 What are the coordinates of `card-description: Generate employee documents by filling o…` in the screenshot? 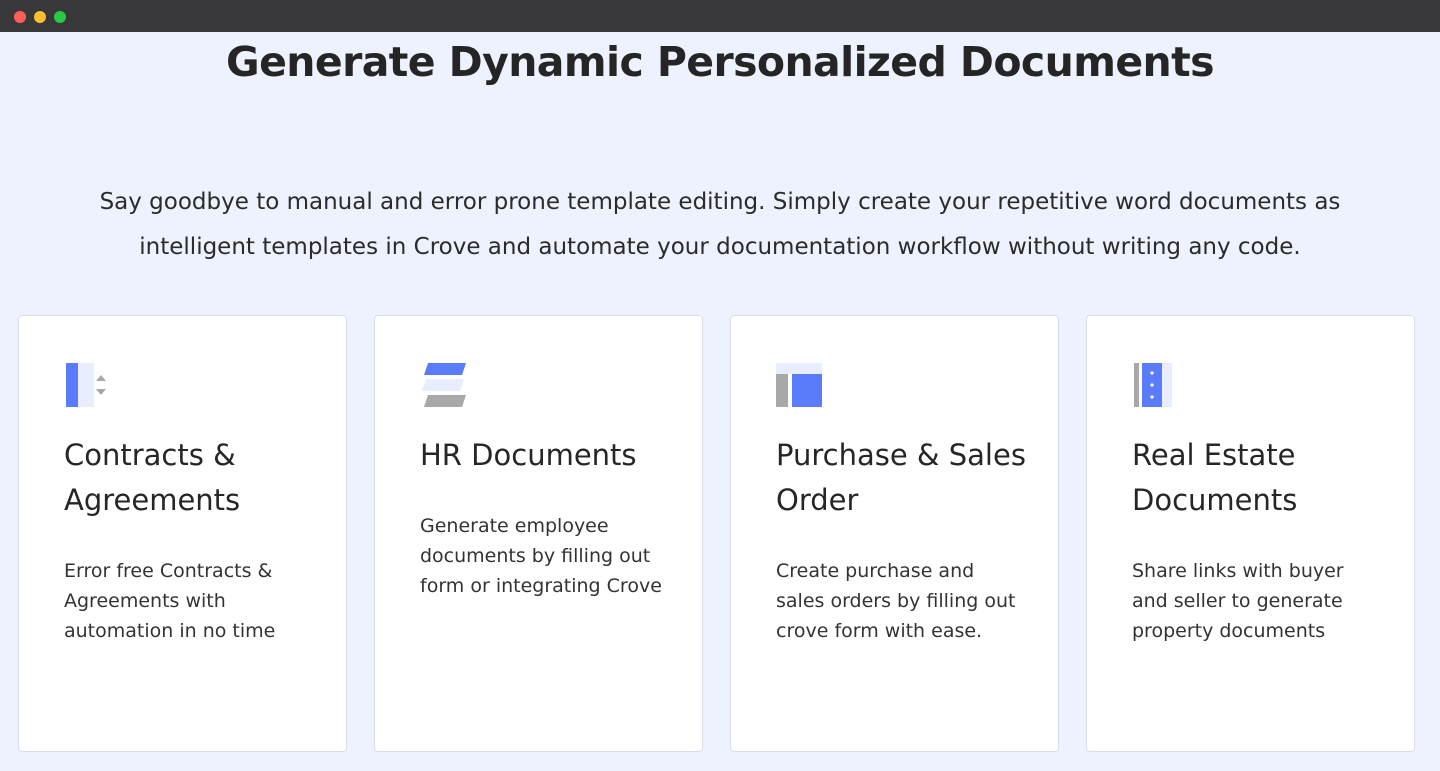 It's located at (541, 556).